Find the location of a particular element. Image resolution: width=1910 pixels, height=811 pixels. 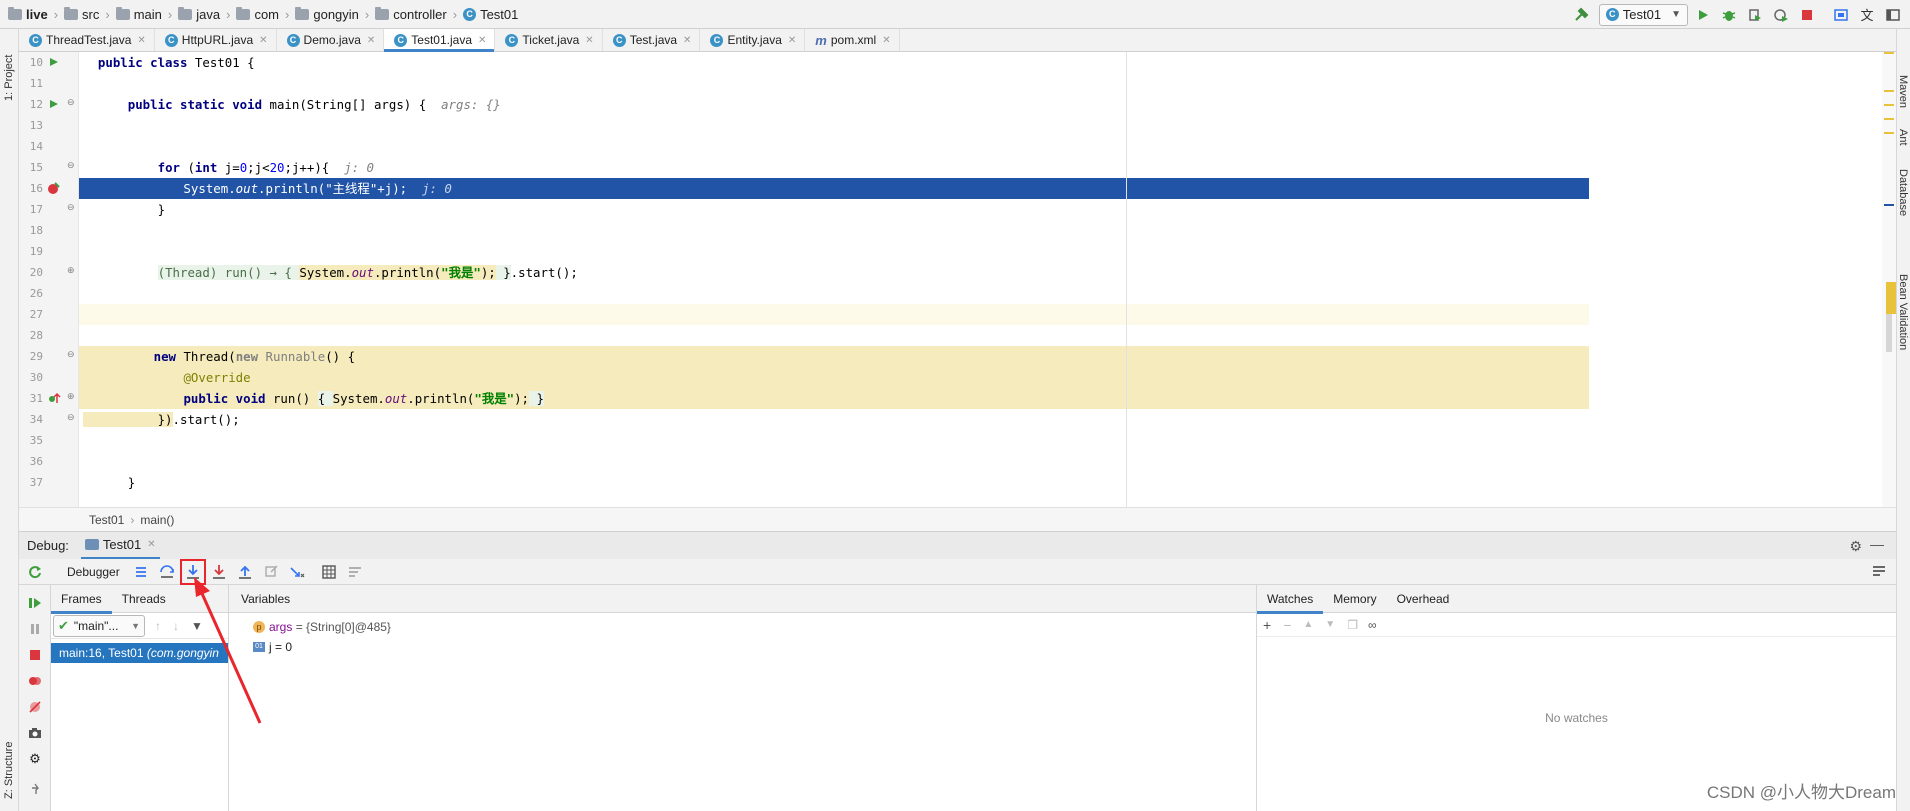

run-config-select: C Test01 ▼ is located at coordinates (1643, 14).